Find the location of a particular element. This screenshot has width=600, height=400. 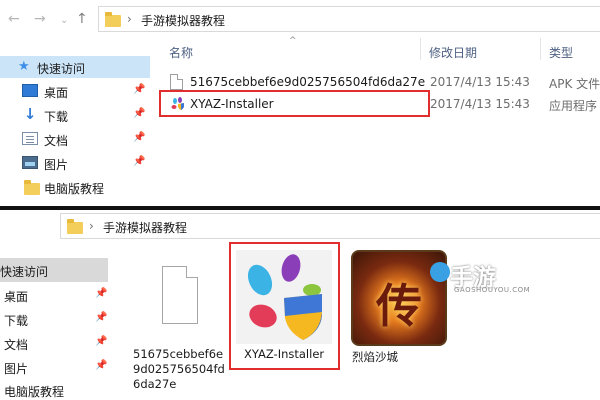

watermark-url: GAOSHOUYOU.COM is located at coordinates (492, 290).